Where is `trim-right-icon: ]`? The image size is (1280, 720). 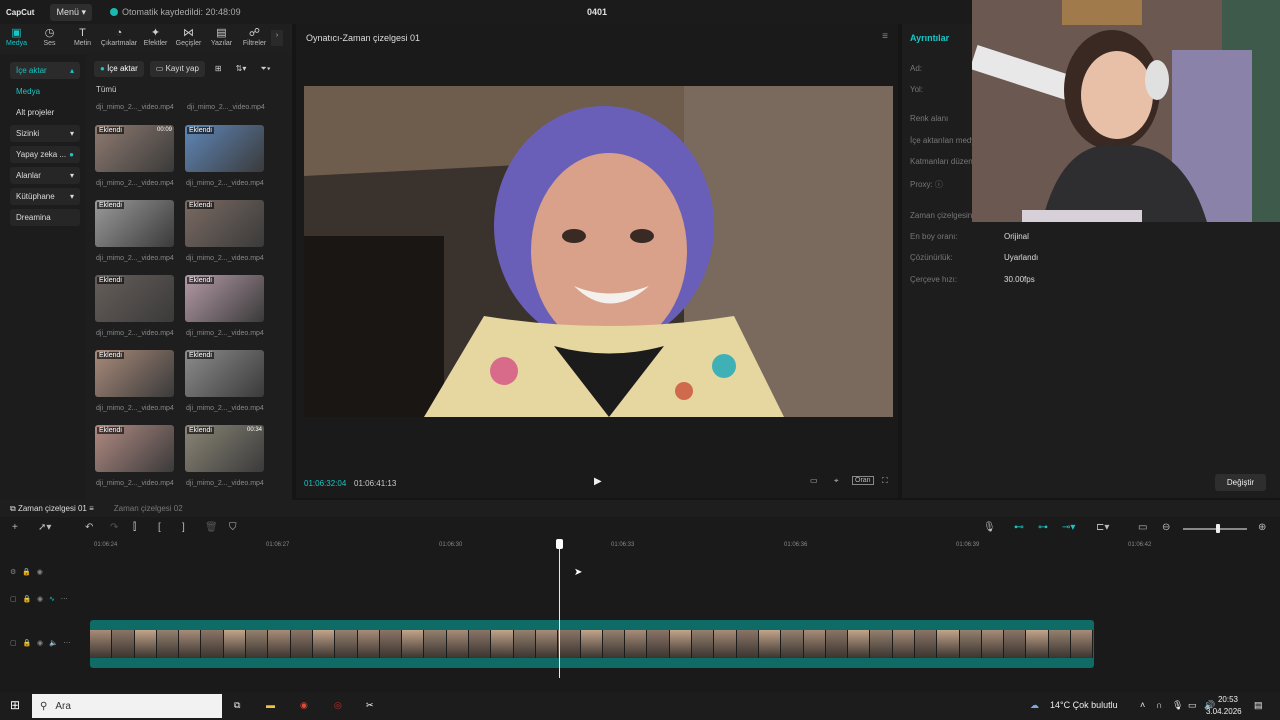
trim-right-icon: ] is located at coordinates (183, 527).